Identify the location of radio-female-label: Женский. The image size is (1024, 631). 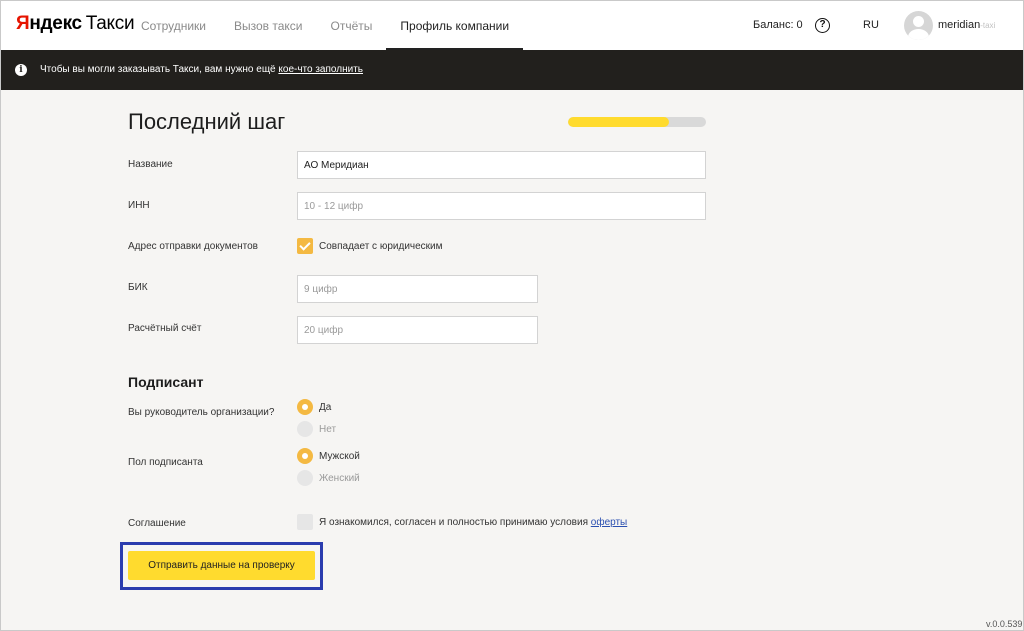
(339, 478).